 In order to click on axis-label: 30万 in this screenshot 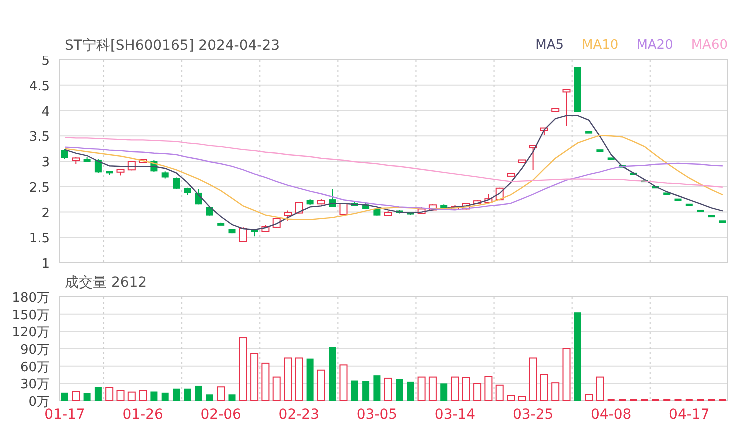, I will do `click(35, 385)`.